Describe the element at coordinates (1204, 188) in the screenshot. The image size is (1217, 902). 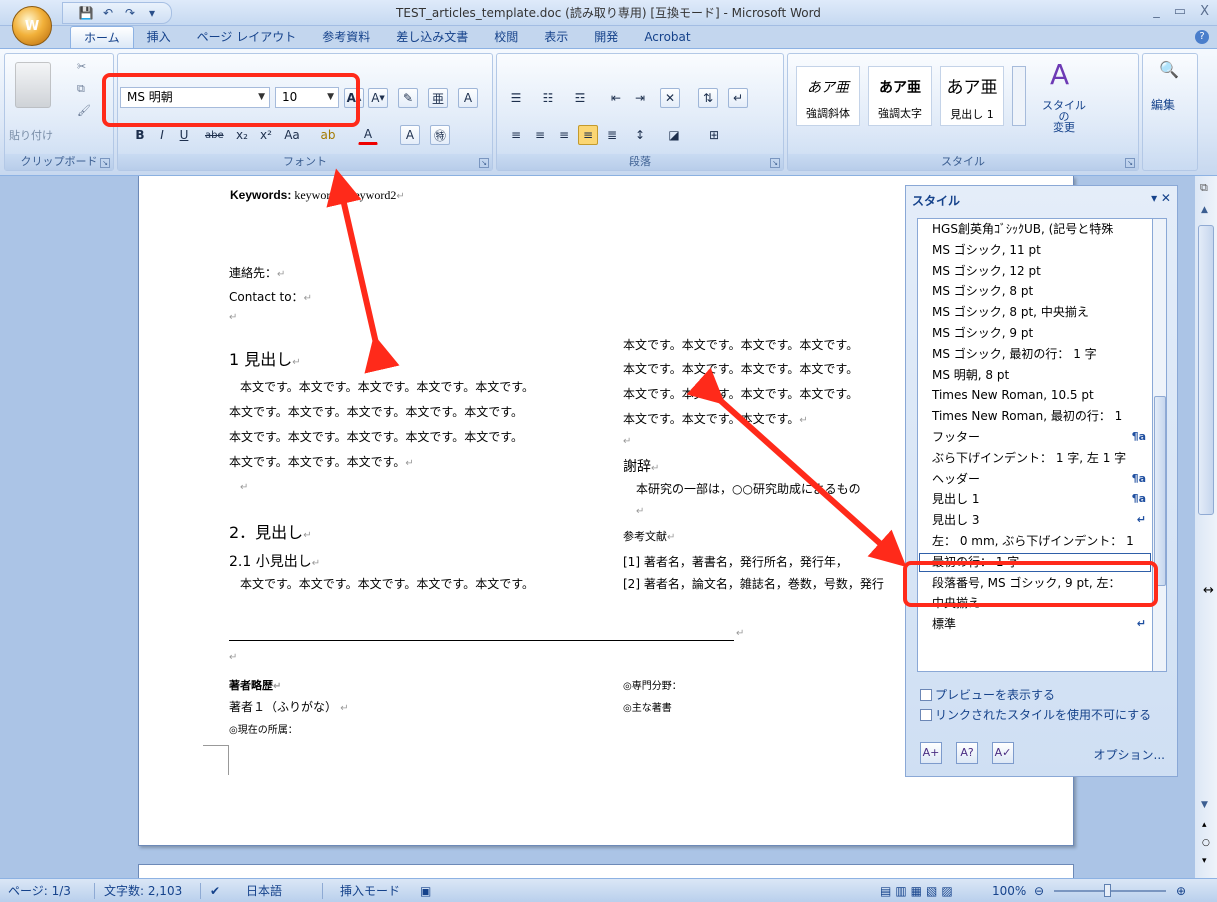
I see `ruler-toggle-icon: ⧉` at that location.